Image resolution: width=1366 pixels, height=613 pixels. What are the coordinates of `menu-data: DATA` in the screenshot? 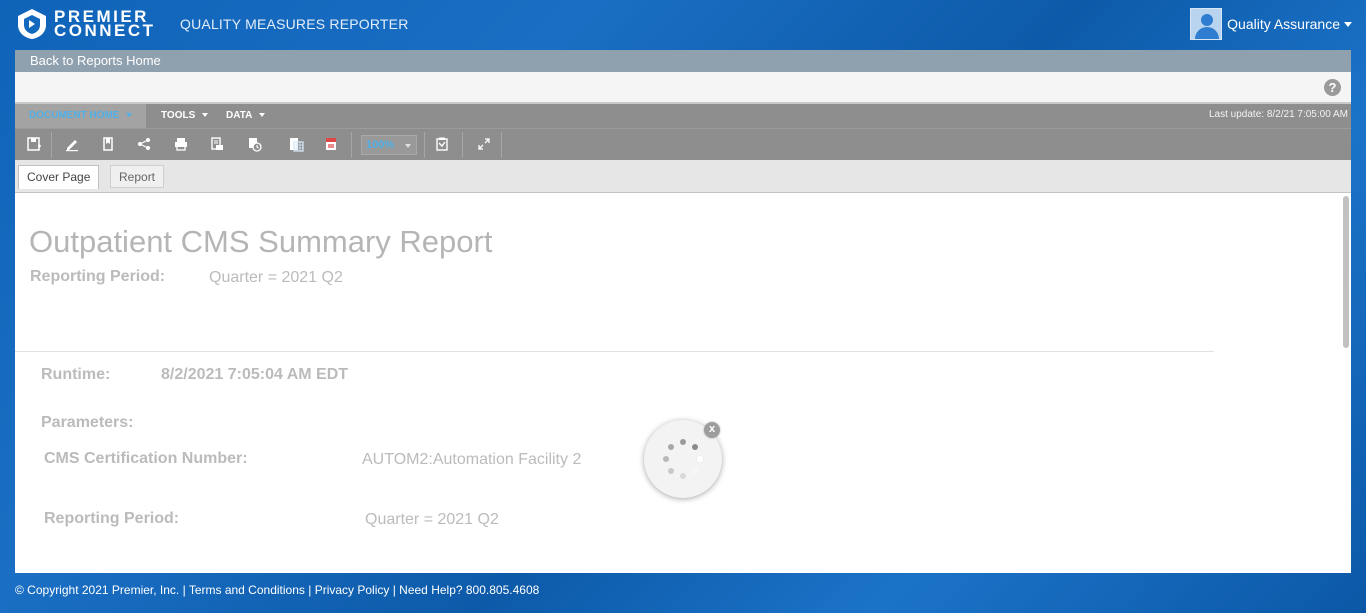 It's located at (245, 116).